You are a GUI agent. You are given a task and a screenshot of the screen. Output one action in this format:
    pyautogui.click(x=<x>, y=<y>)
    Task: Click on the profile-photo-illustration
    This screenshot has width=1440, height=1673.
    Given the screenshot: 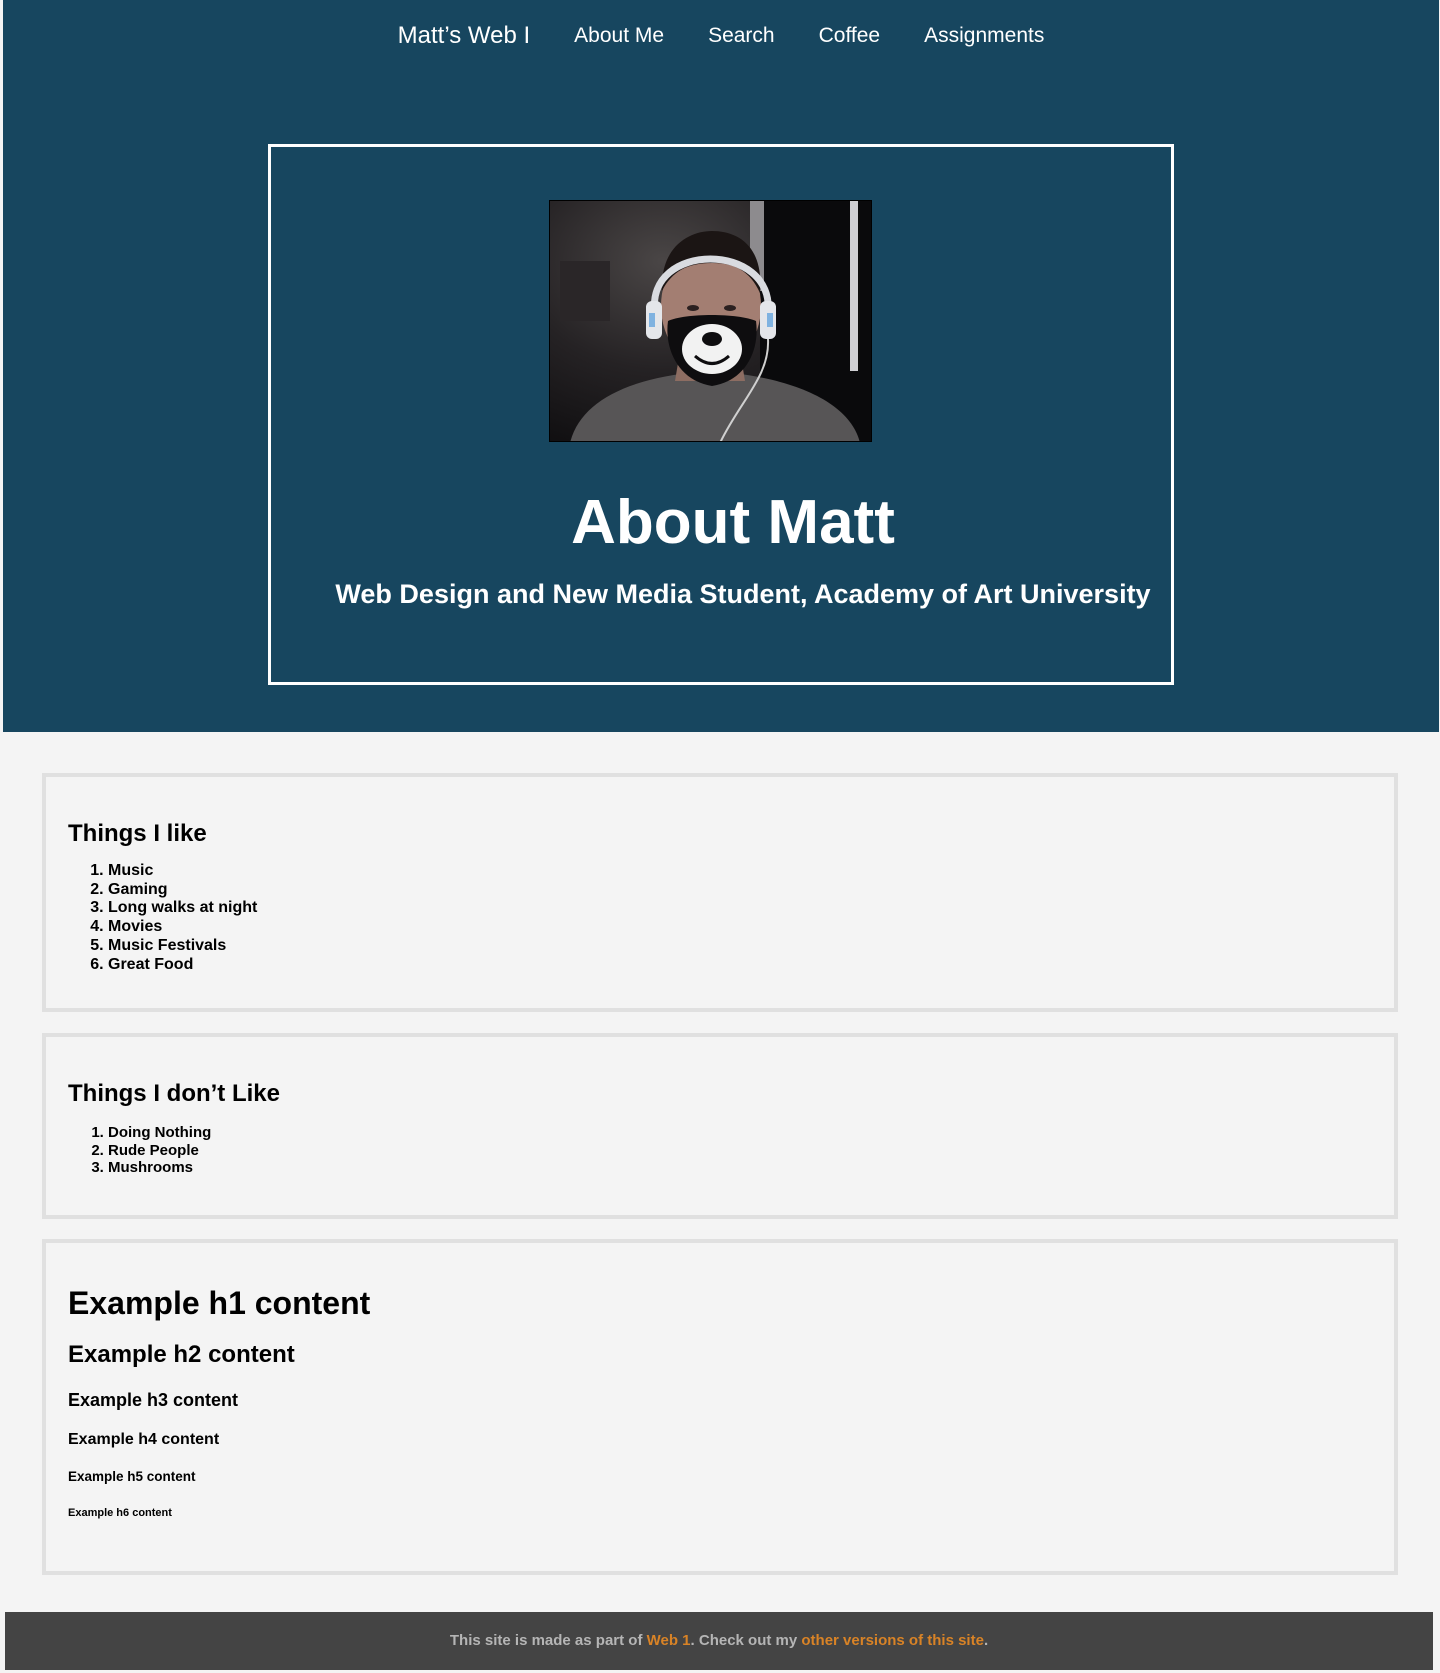 What is the action you would take?
    pyautogui.click(x=710, y=321)
    